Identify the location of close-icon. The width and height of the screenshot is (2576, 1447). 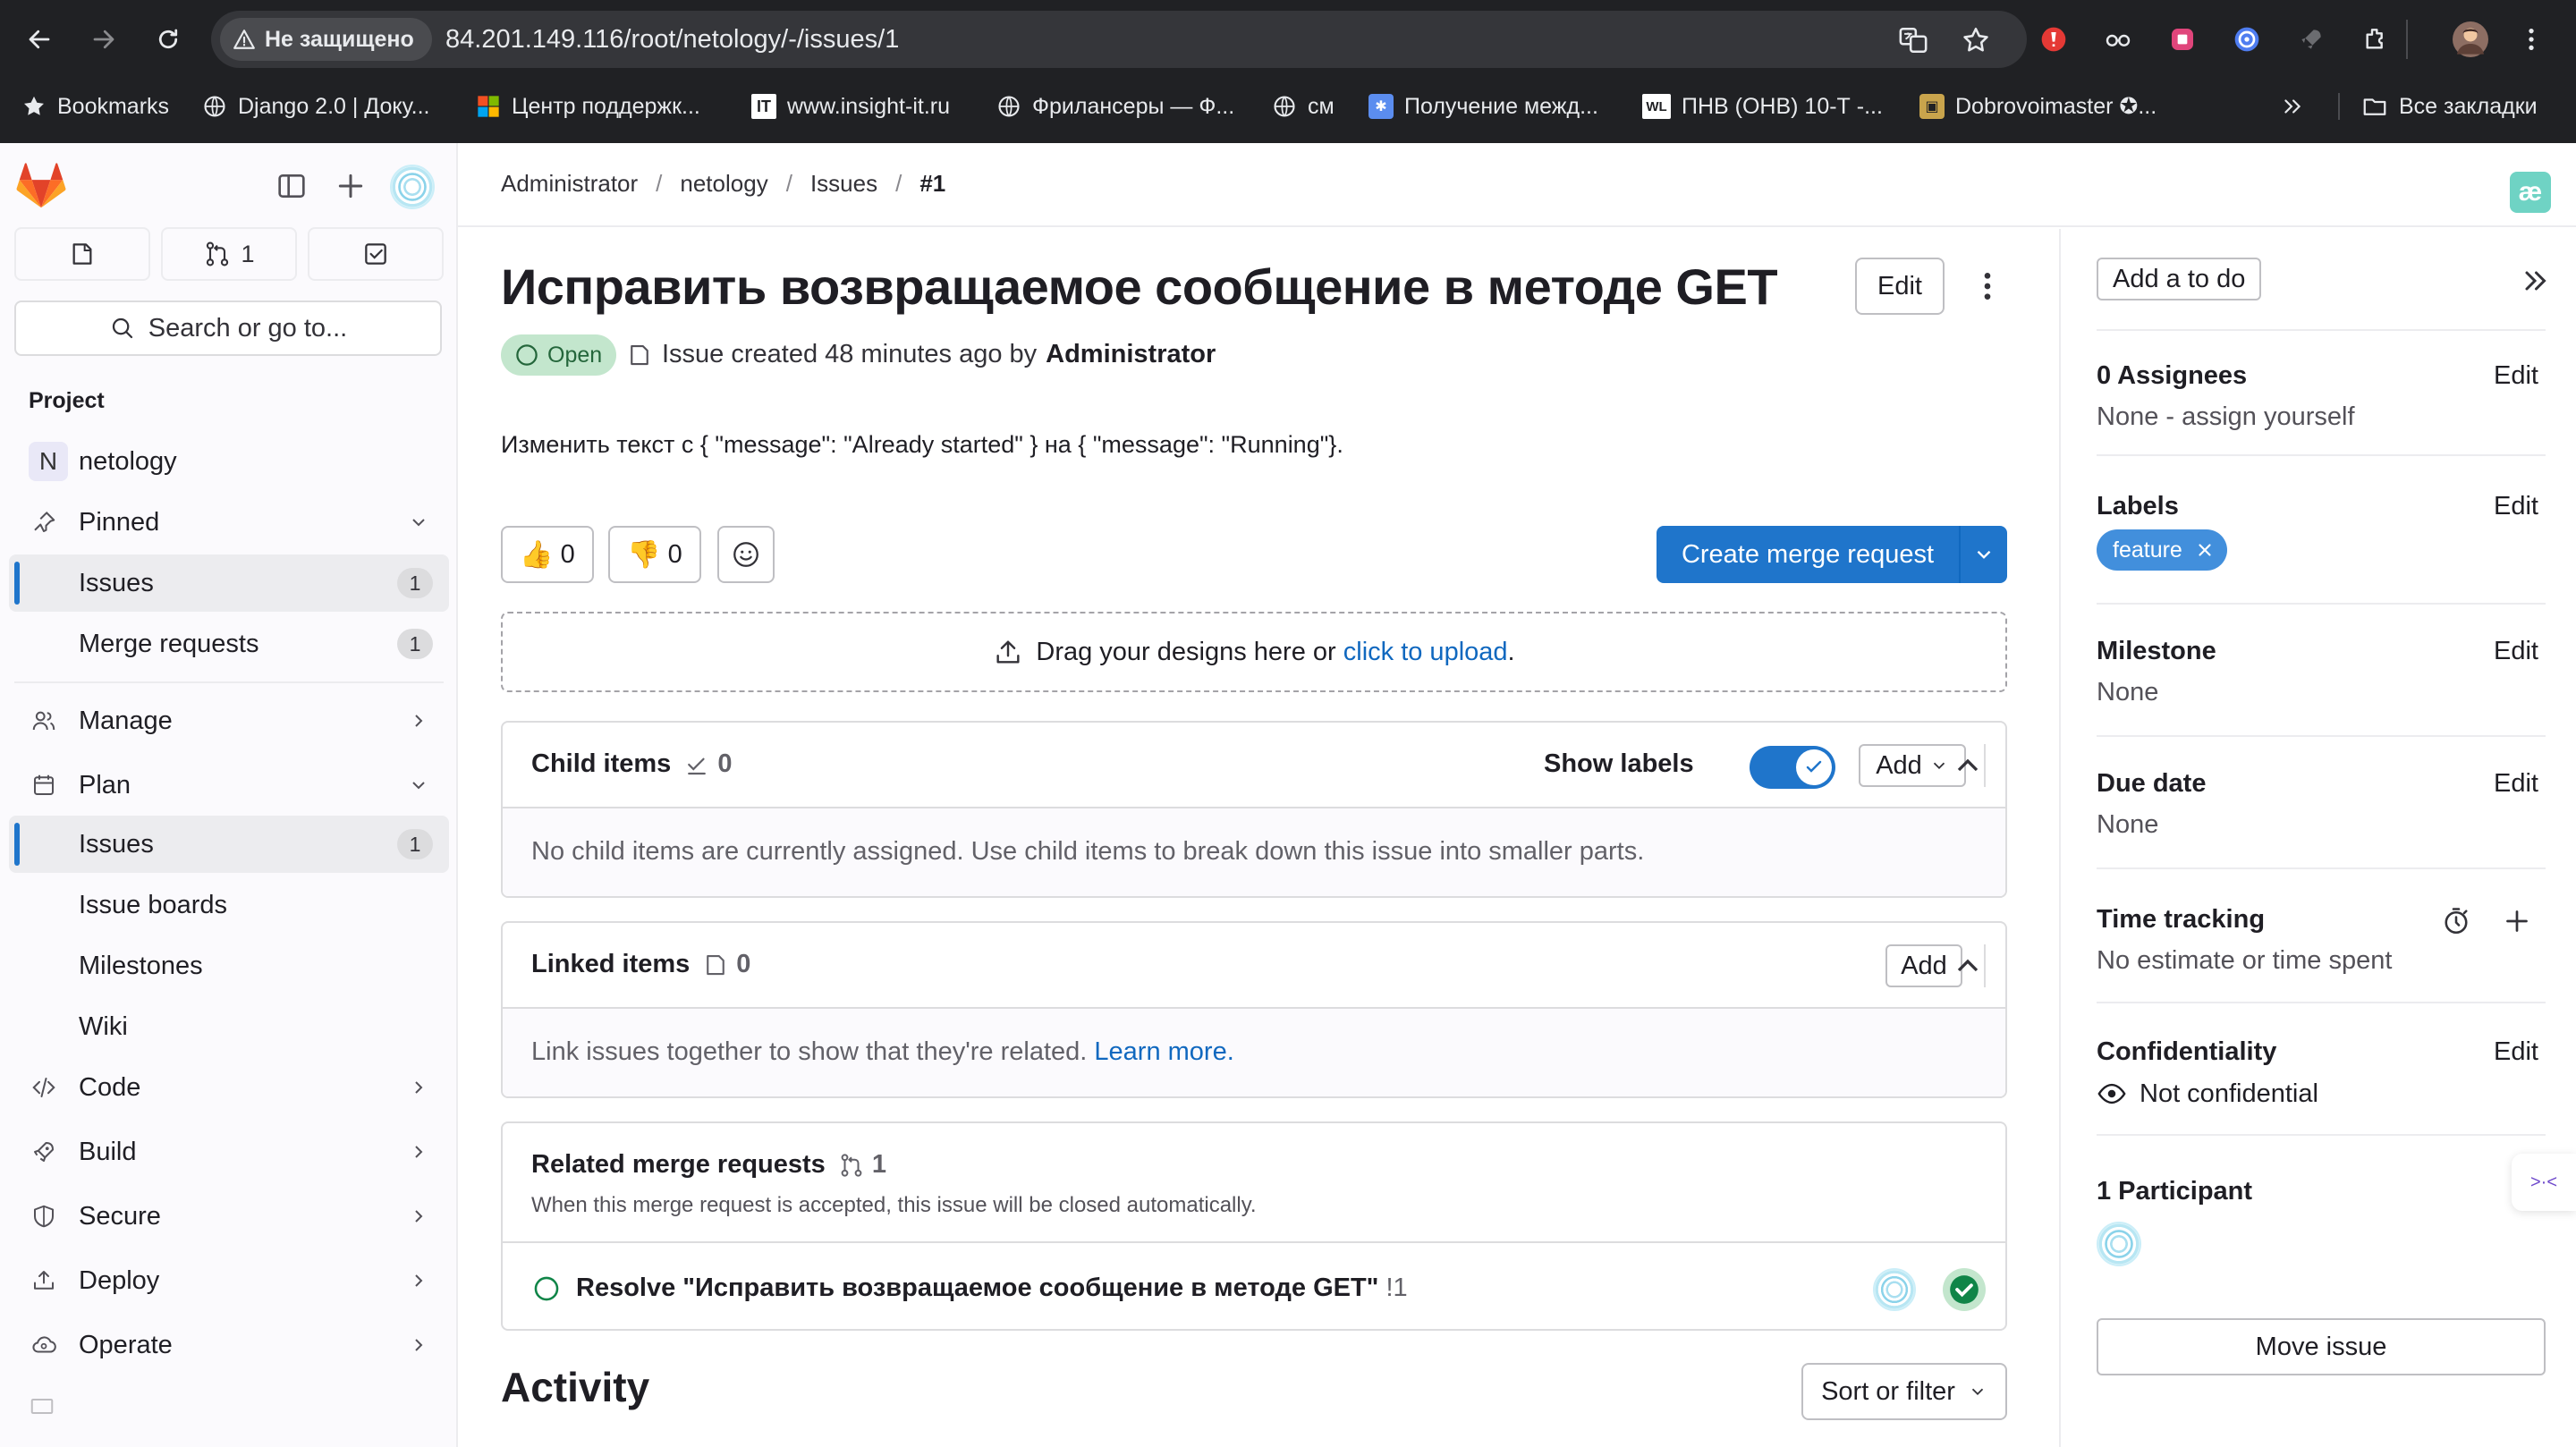
(2205, 550).